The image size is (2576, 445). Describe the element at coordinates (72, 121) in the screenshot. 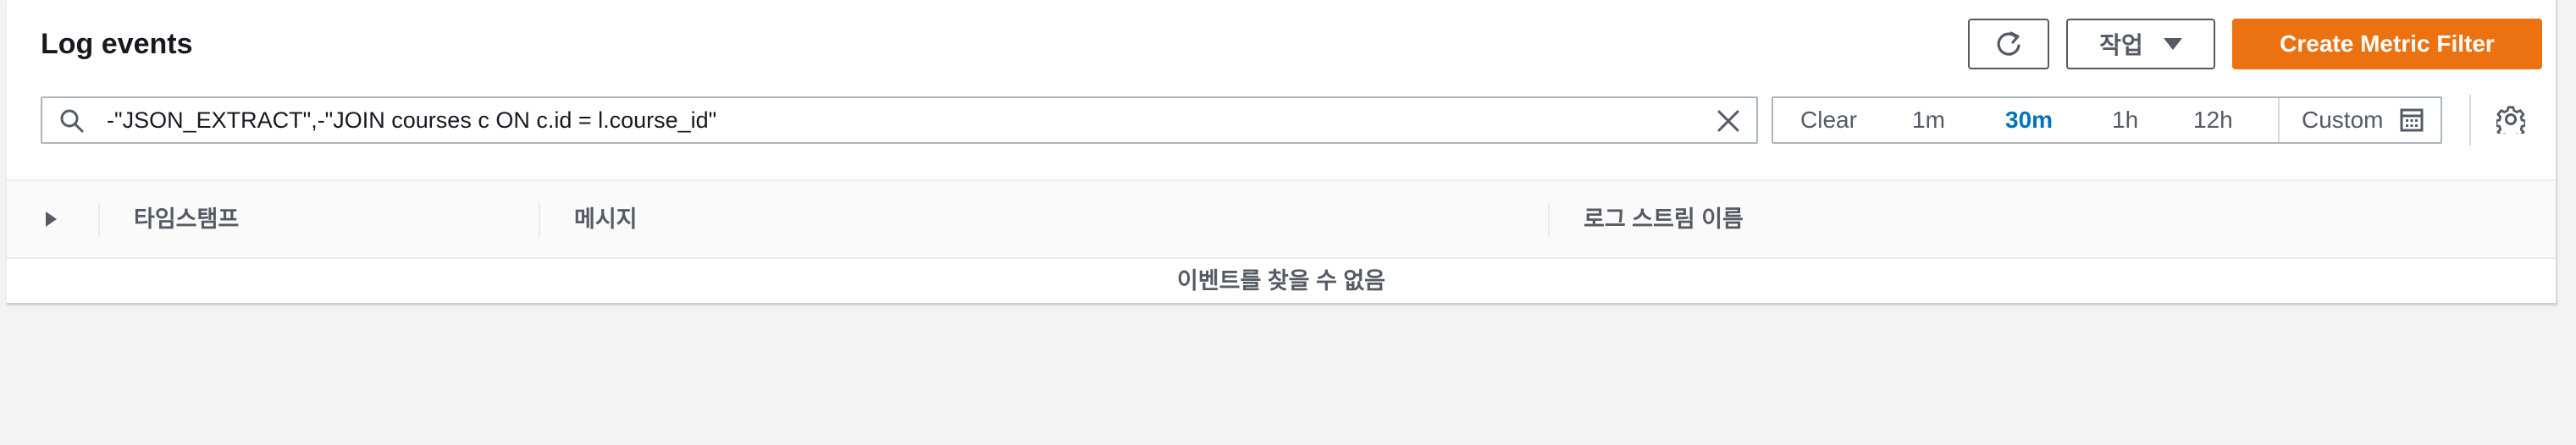

I see `search-icon` at that location.